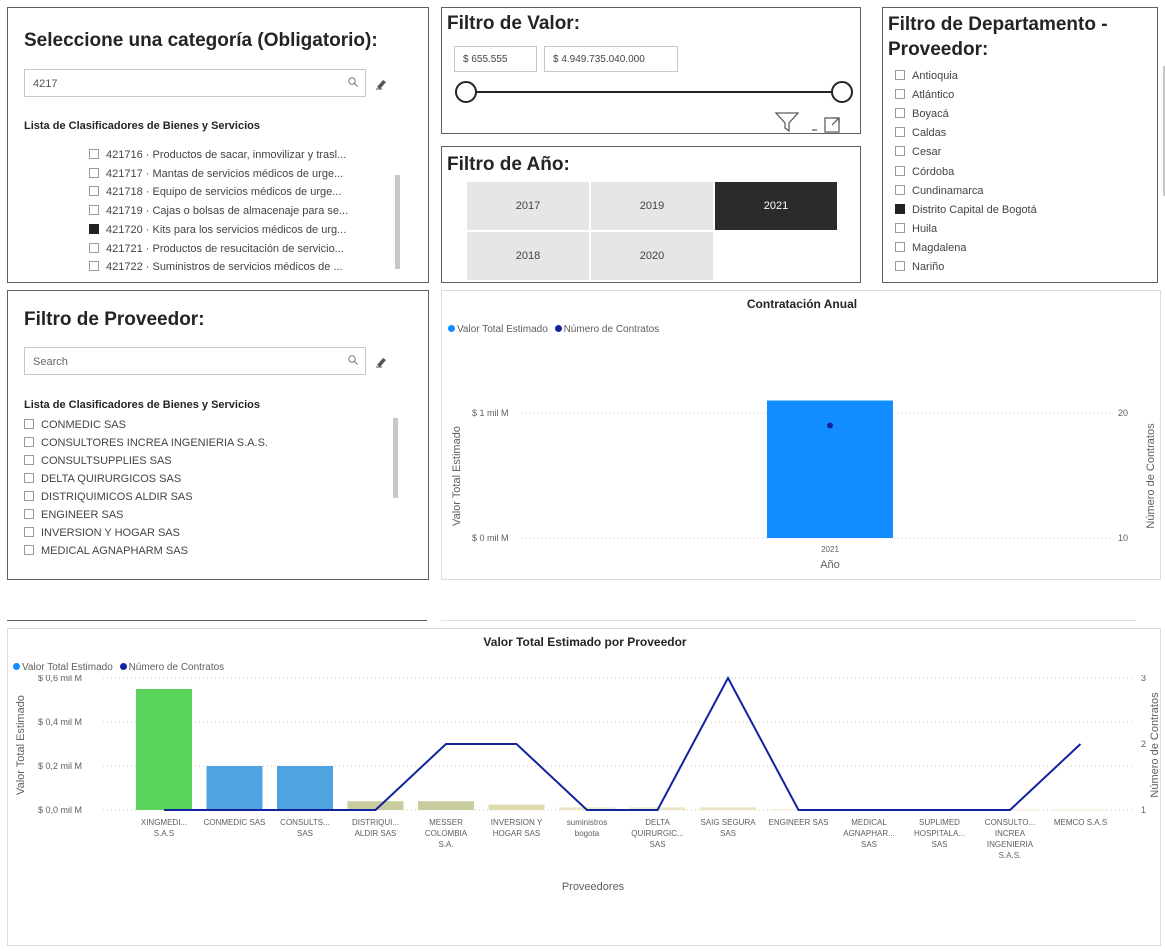  Describe the element at coordinates (916, 229) in the screenshot. I see `department-item: Huila` at that location.